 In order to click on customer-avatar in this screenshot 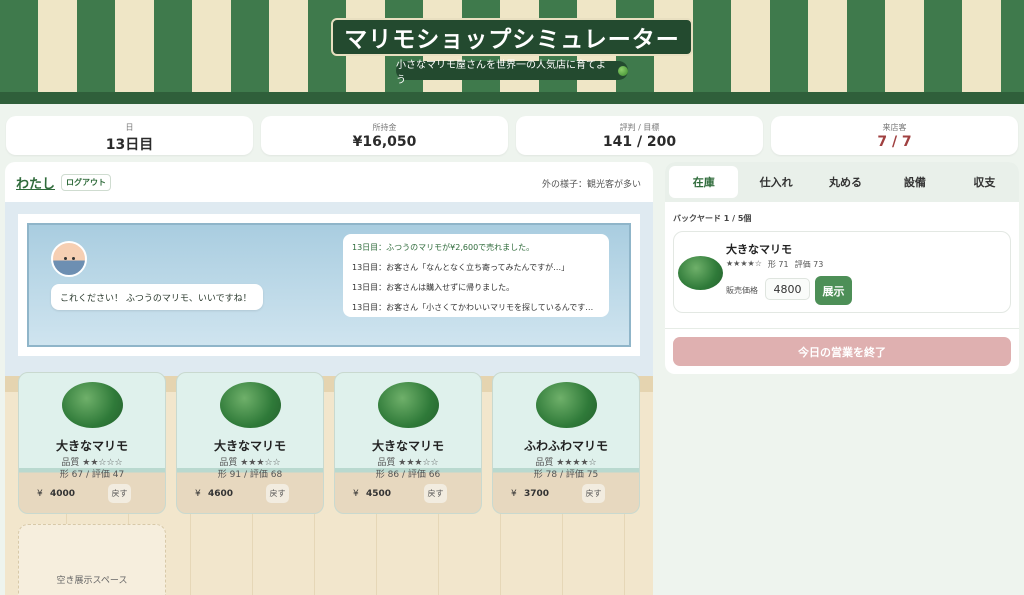, I will do `click(69, 259)`.